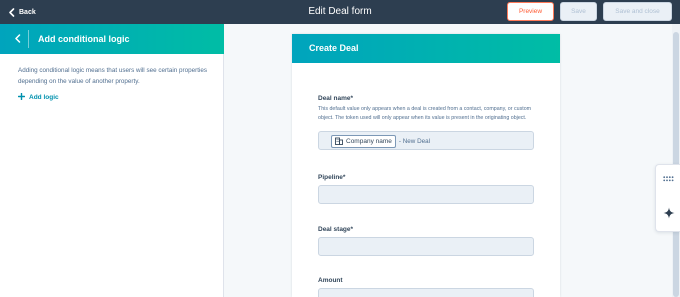 This screenshot has height=297, width=680. What do you see at coordinates (336, 229) in the screenshot?
I see `deal-stage-label: Deal stage*` at bounding box center [336, 229].